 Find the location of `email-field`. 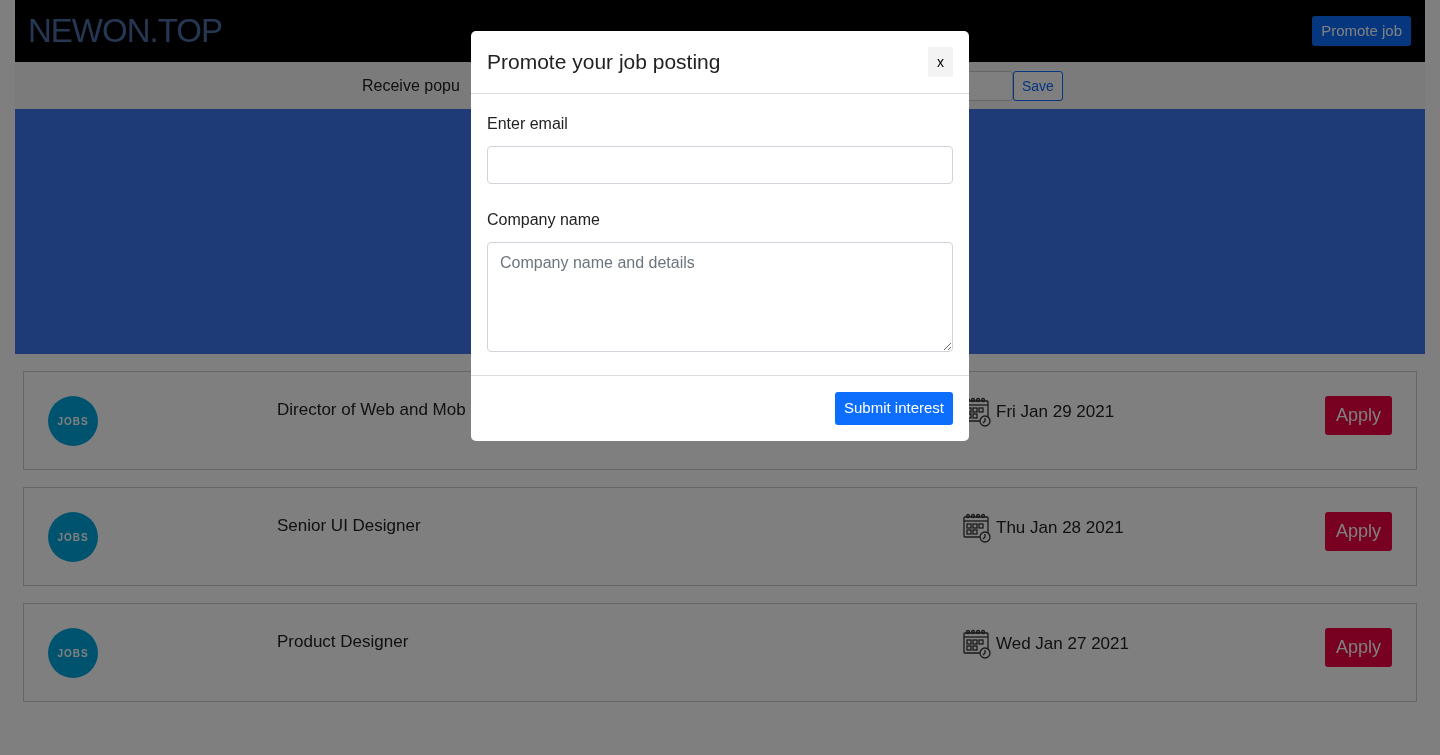

email-field is located at coordinates (720, 165).